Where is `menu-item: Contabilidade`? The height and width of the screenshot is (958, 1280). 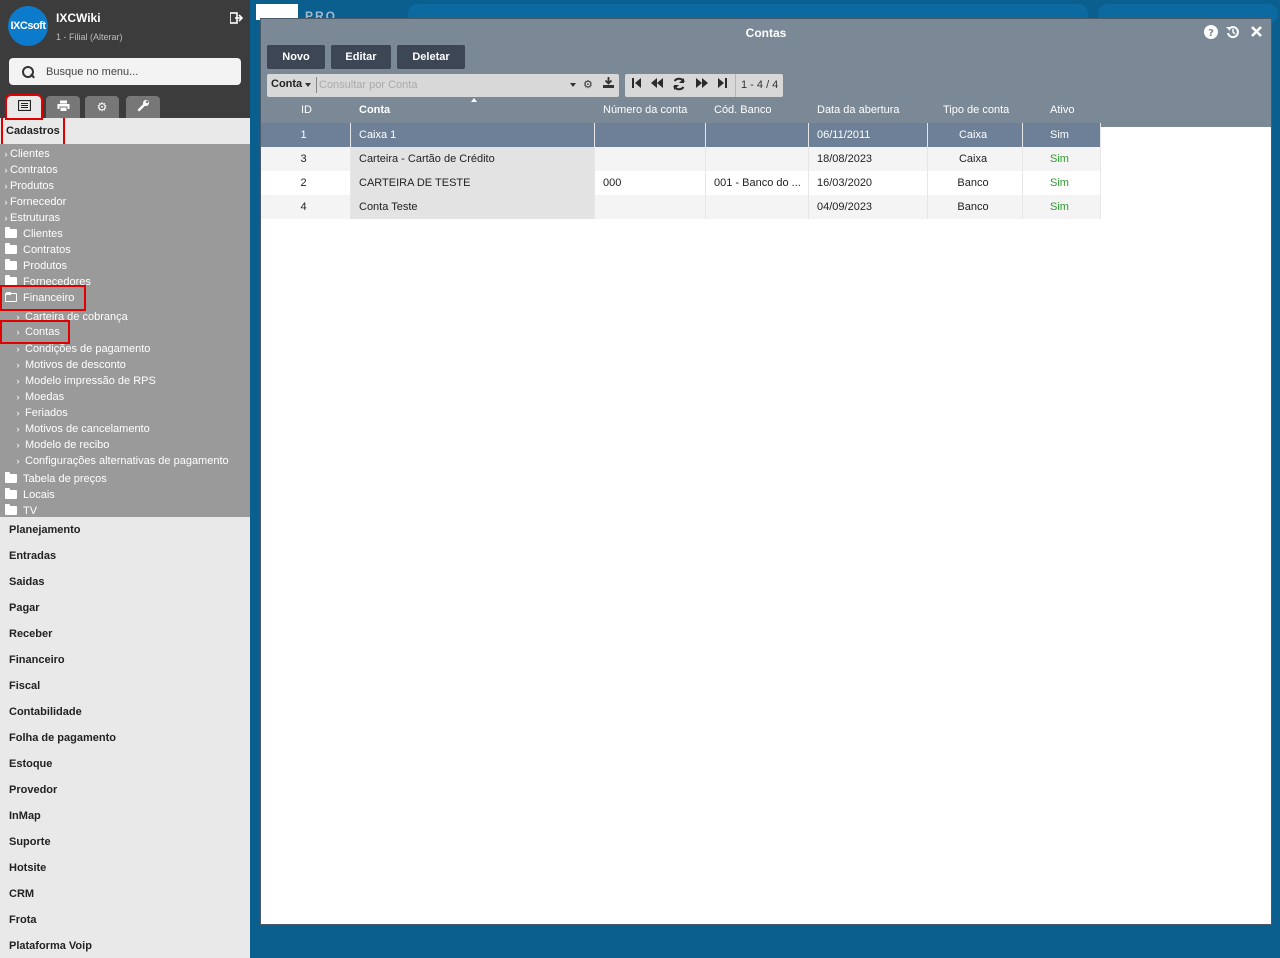 menu-item: Contabilidade is located at coordinates (125, 712).